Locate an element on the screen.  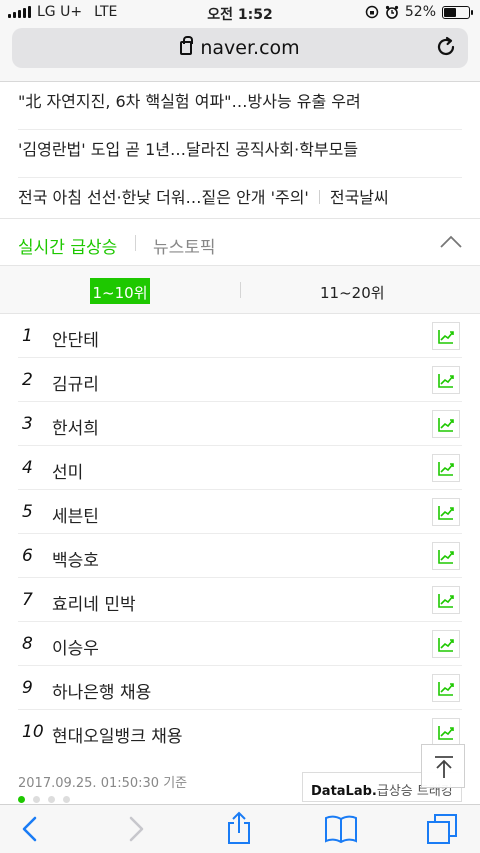
timestamp: 2017.09.25. 01:50:30 기준 is located at coordinates (103, 783).